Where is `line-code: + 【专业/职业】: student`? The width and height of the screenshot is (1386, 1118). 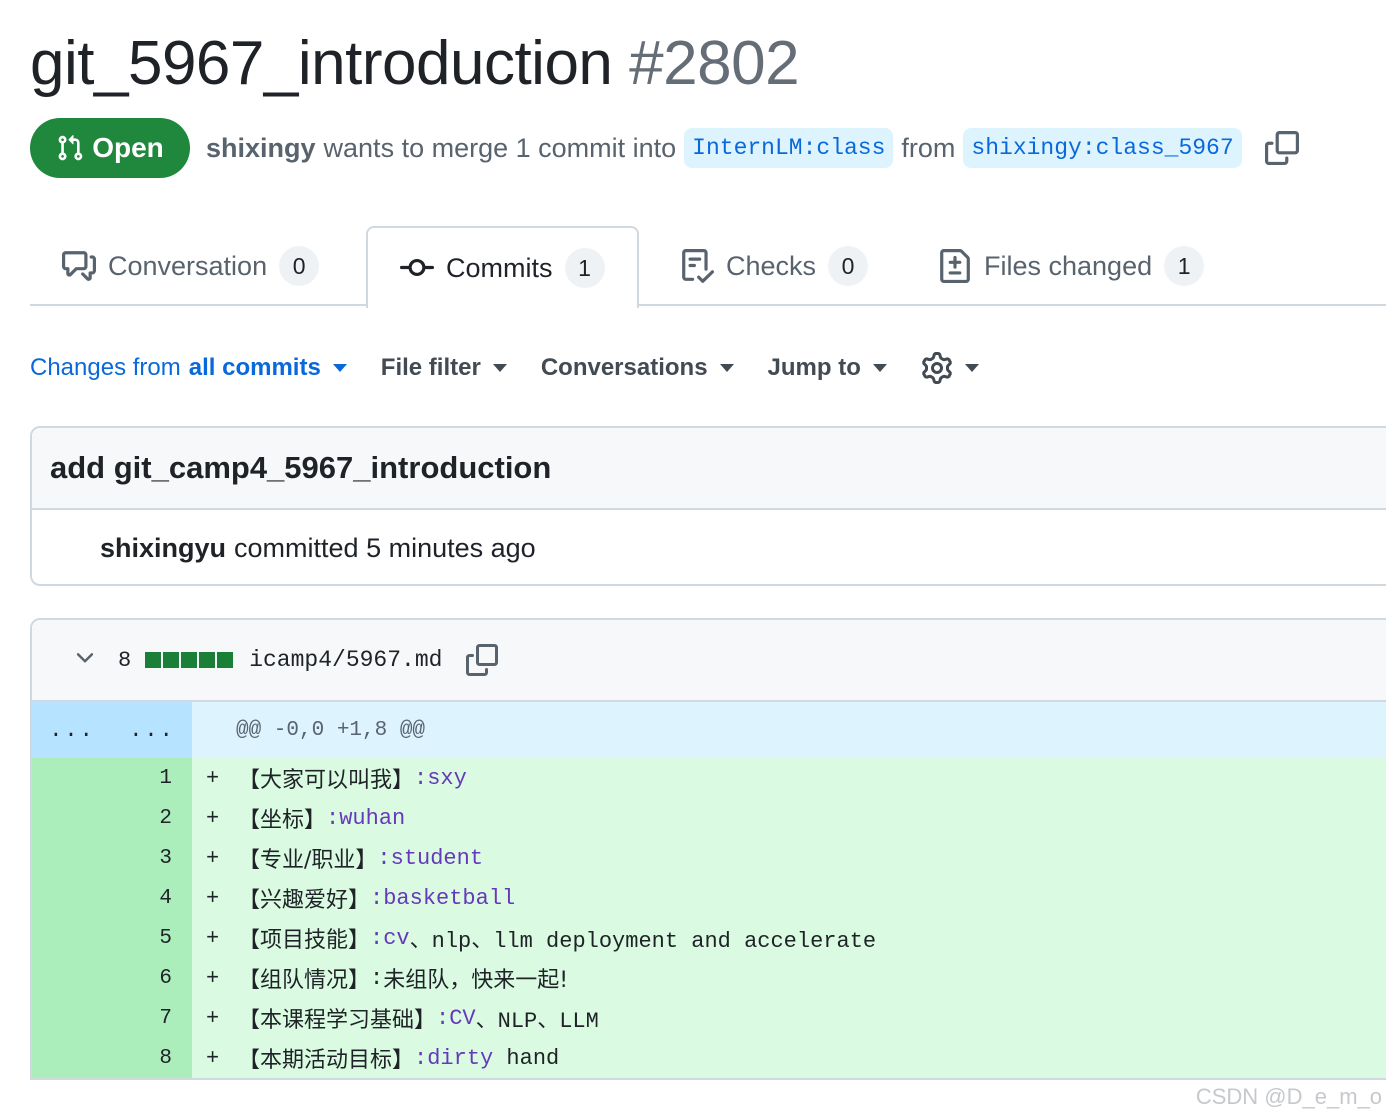 line-code: + 【专业/职业】: student is located at coordinates (337, 858).